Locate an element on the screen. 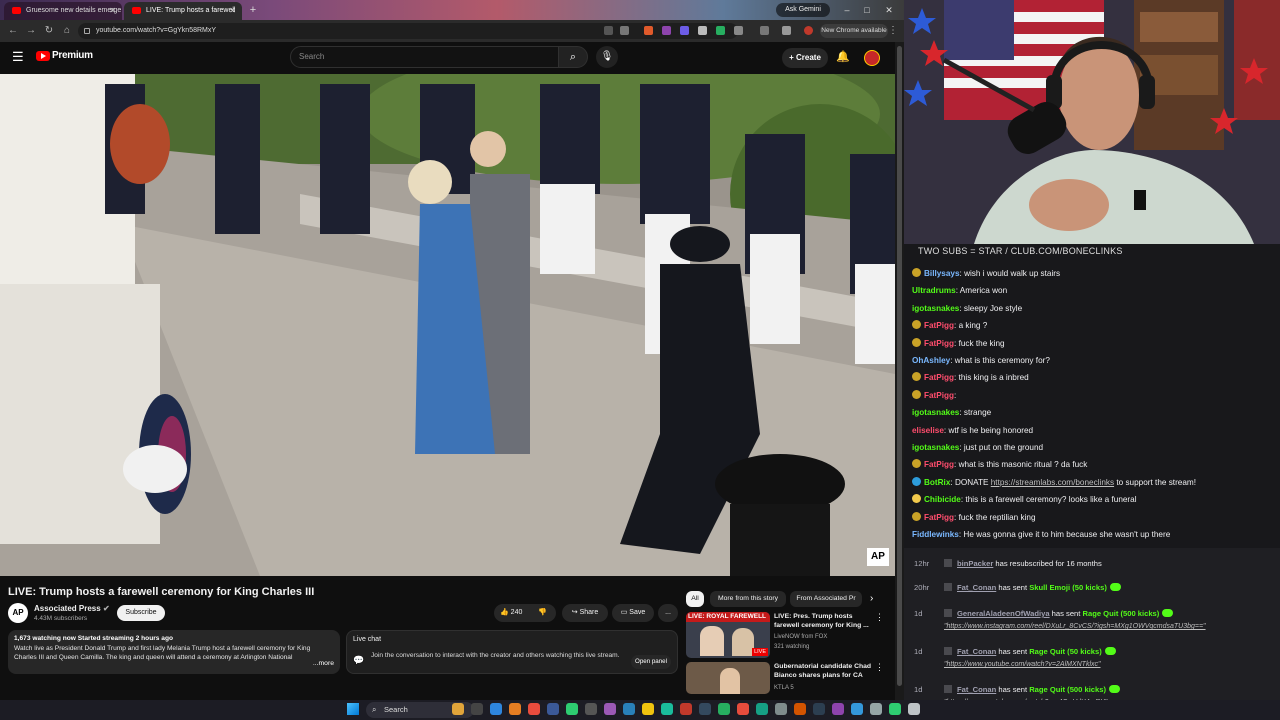 This screenshot has width=1280, height=720. hamburger-menu-icon: ☰ is located at coordinates (19, 56).